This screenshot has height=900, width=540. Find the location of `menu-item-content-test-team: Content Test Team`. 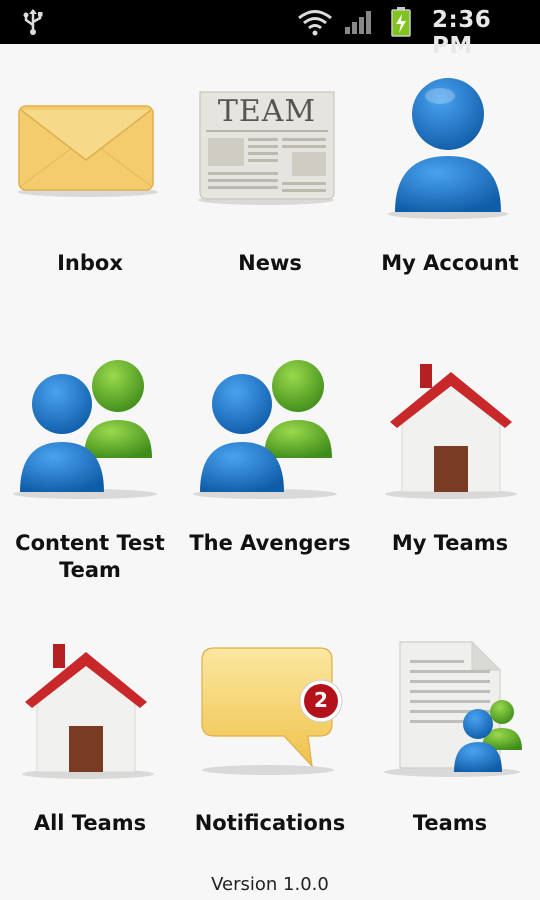

menu-item-content-test-team: Content Test Team is located at coordinates (90, 464).